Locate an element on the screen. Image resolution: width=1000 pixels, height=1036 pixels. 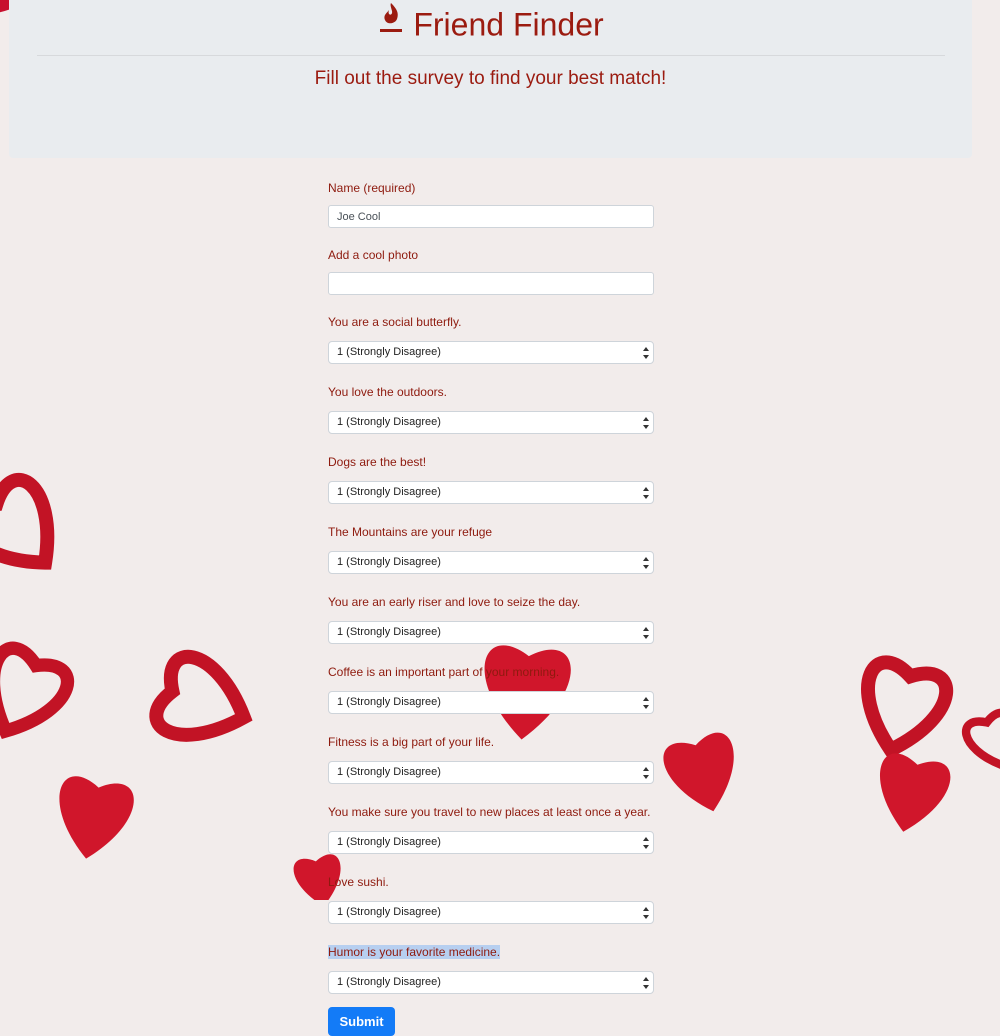
photo-input is located at coordinates (491, 283).